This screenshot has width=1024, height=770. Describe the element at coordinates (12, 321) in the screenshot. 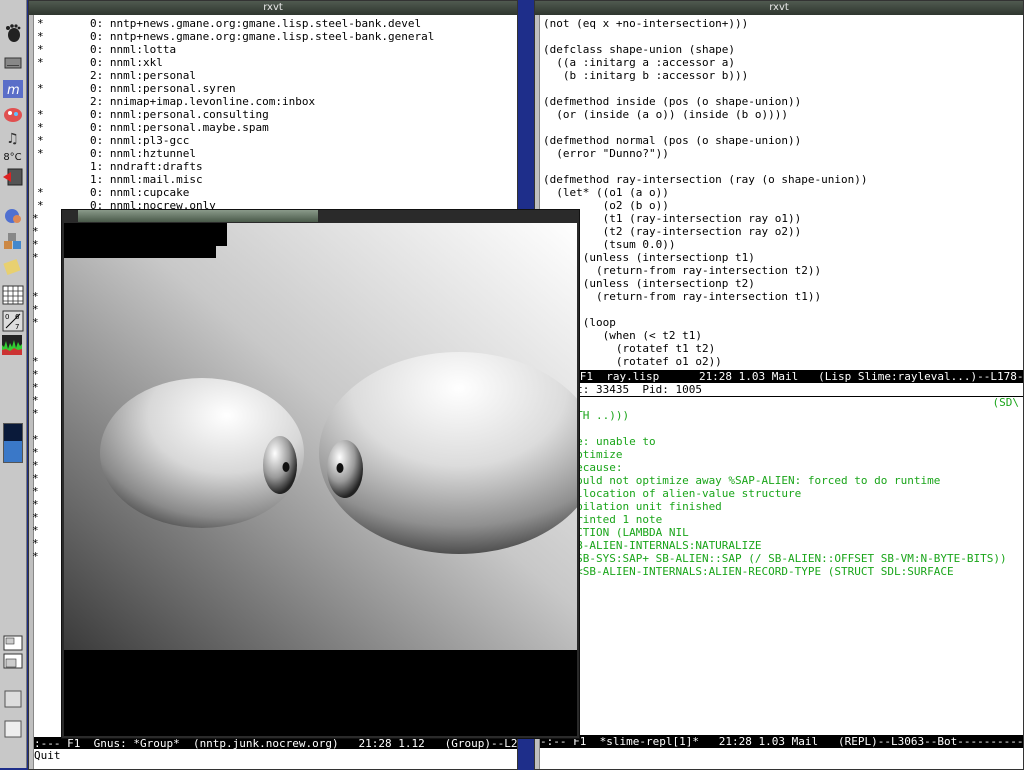

I see `clock-dial-icon: 067` at that location.